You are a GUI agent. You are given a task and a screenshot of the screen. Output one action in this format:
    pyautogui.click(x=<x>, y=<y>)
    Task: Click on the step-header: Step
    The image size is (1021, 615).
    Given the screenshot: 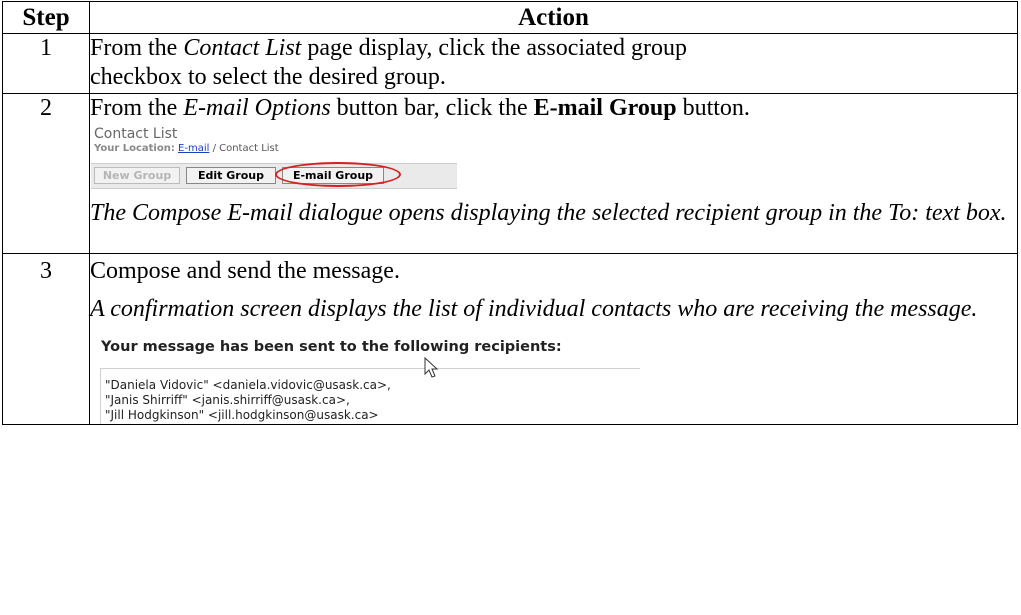 What is the action you would take?
    pyautogui.click(x=46, y=17)
    